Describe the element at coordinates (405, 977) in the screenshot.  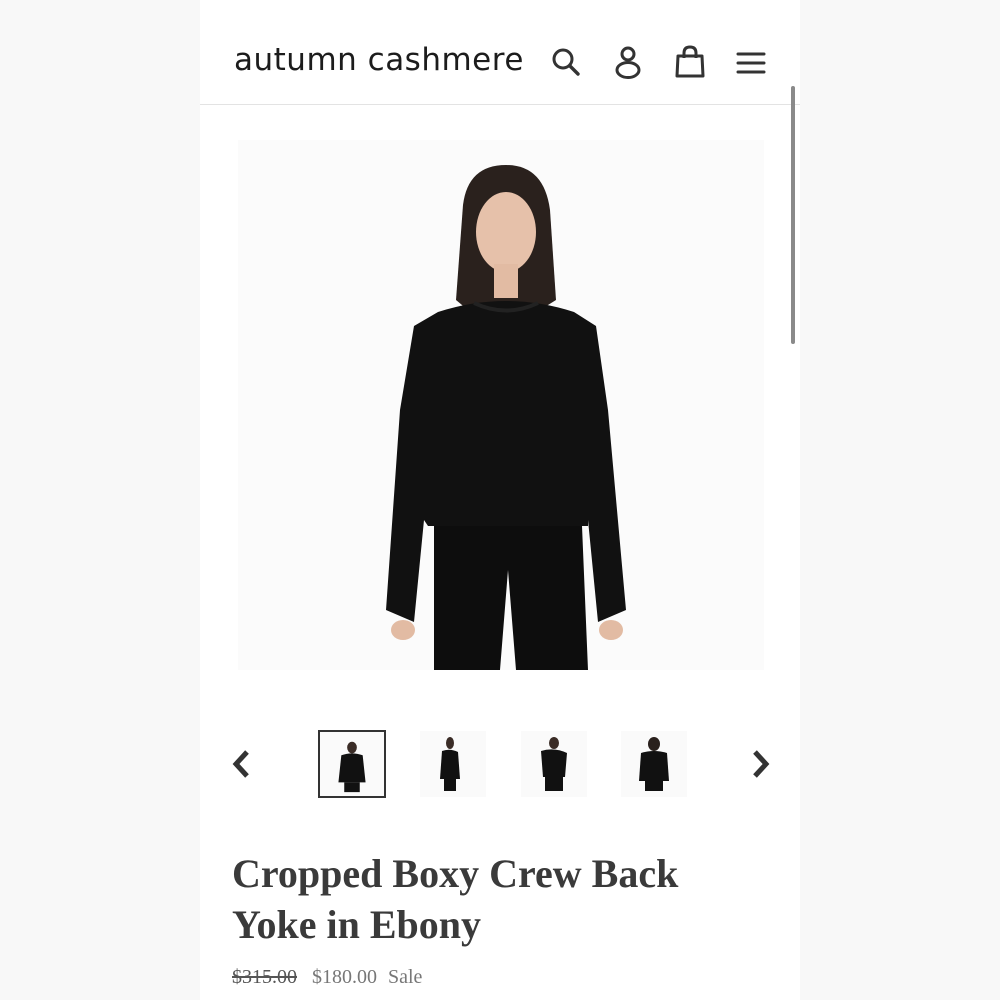
I see `sale-label: Sale` at that location.